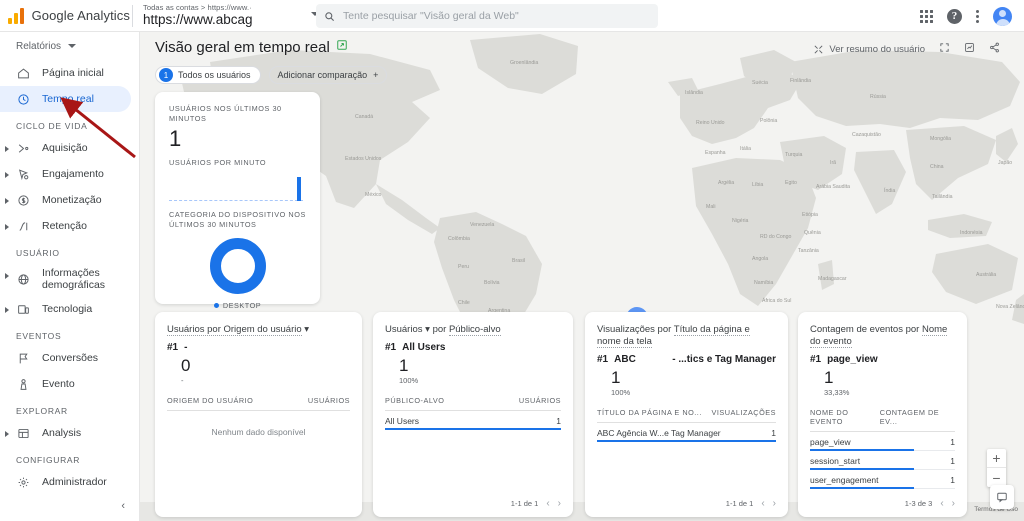 The width and height of the screenshot is (1024, 521). I want to click on card-title: Usuários por Origem do usuário ▾, so click(258, 330).